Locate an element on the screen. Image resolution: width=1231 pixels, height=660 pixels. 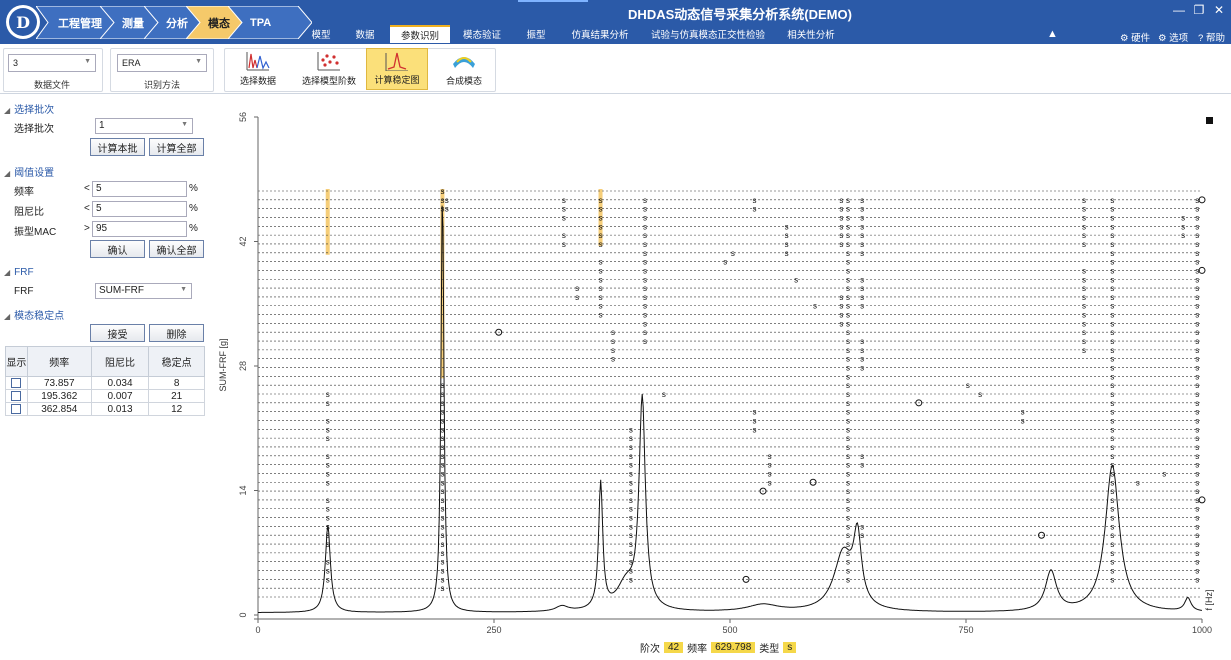
menu-correlation: 相关性分析 is located at coordinates (811, 34).